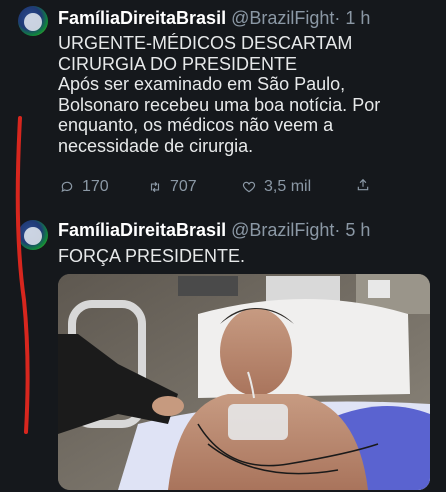 This screenshot has width=446, height=492. What do you see at coordinates (95, 186) in the screenshot?
I see `reply-count: 170` at bounding box center [95, 186].